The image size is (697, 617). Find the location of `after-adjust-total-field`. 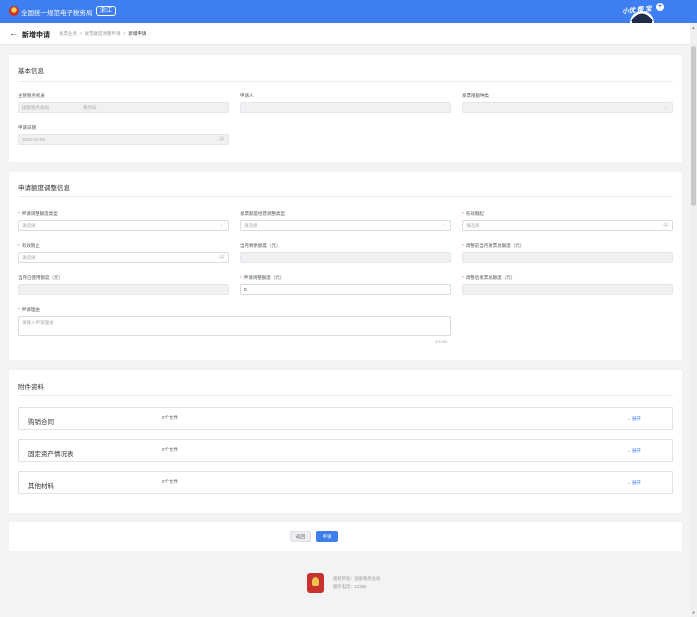

after-adjust-total-field is located at coordinates (567, 289).